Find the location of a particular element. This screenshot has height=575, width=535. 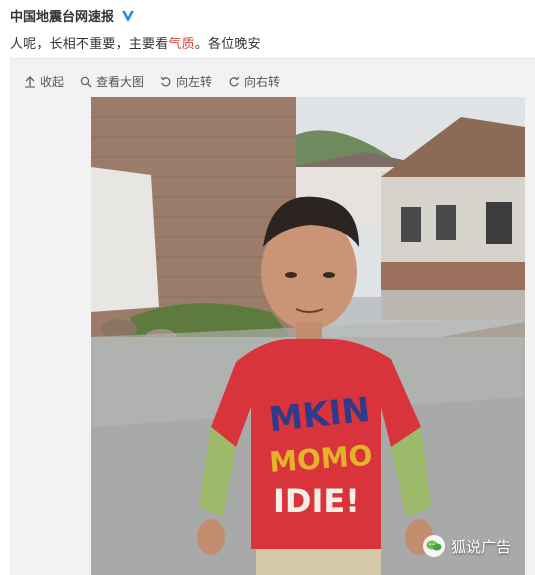

collapse-label: 收起 is located at coordinates (52, 82).